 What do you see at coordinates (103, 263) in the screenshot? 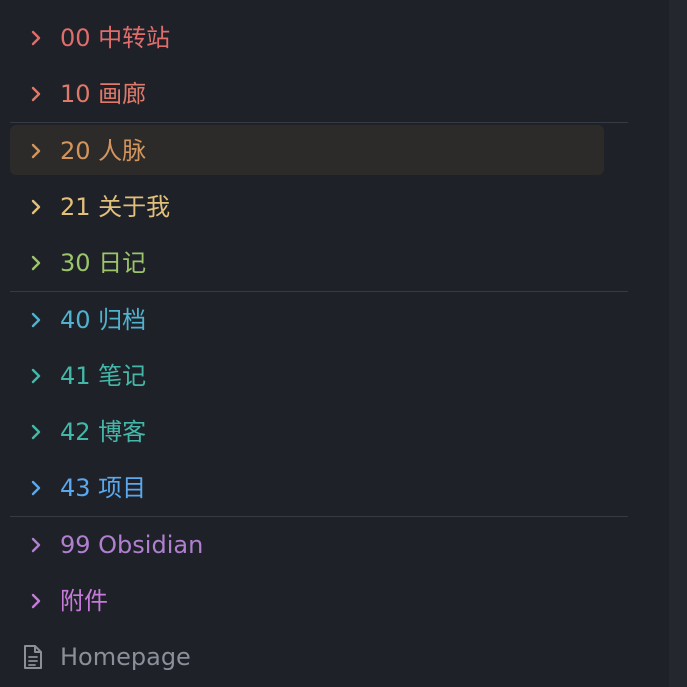
I see `folder-label: 30 日记` at bounding box center [103, 263].